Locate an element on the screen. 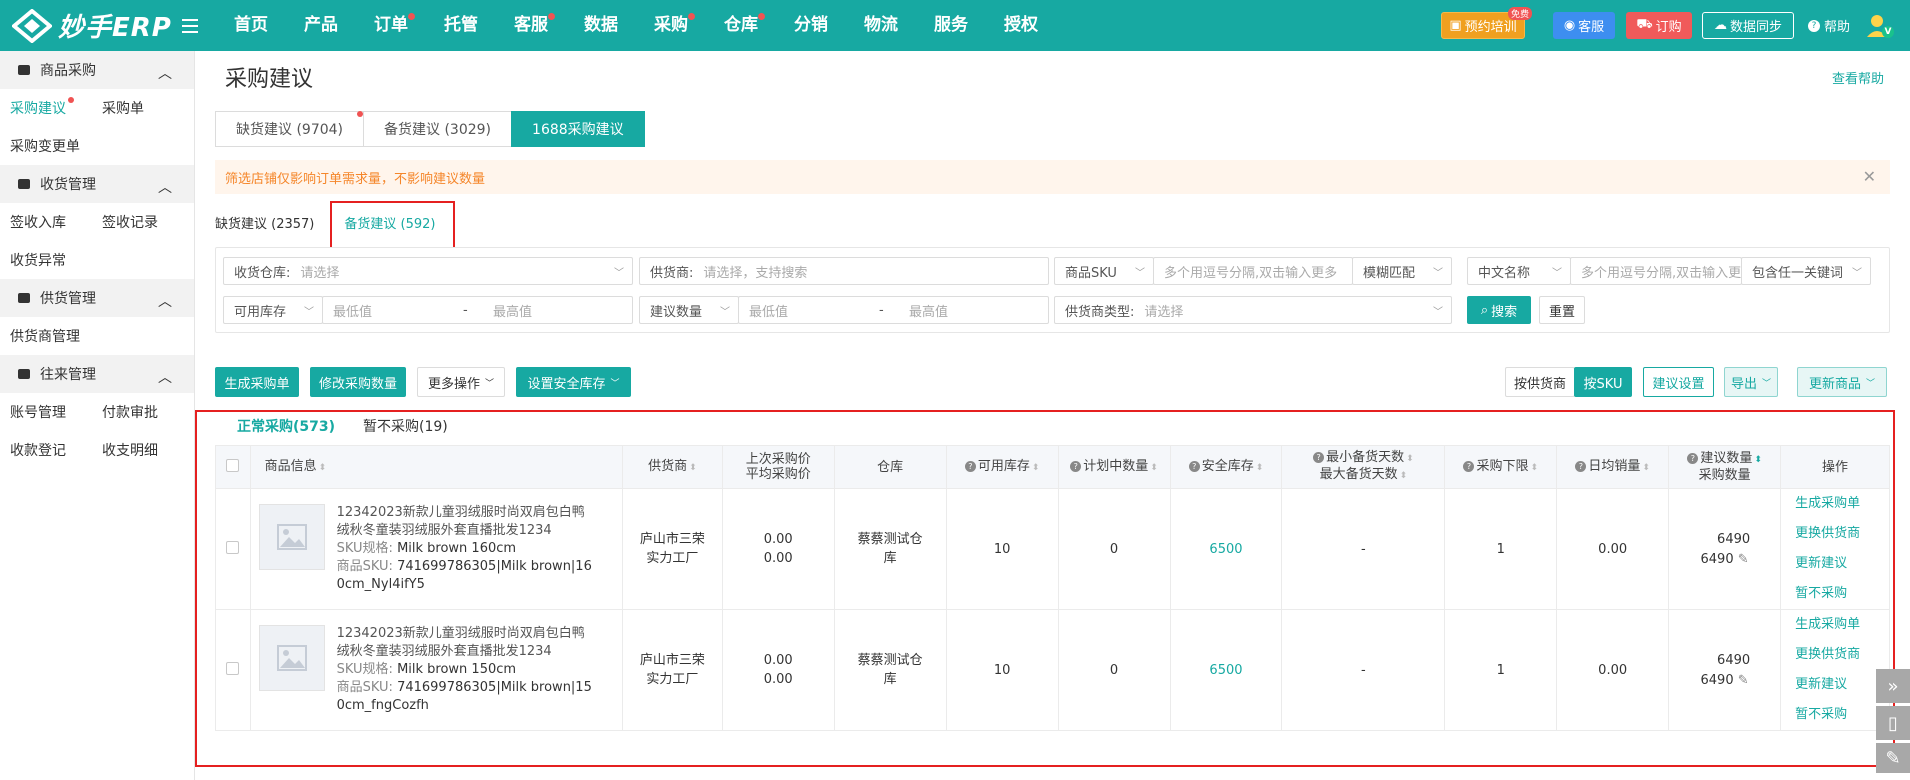  sidebar-item: 采购单 is located at coordinates (138, 108).